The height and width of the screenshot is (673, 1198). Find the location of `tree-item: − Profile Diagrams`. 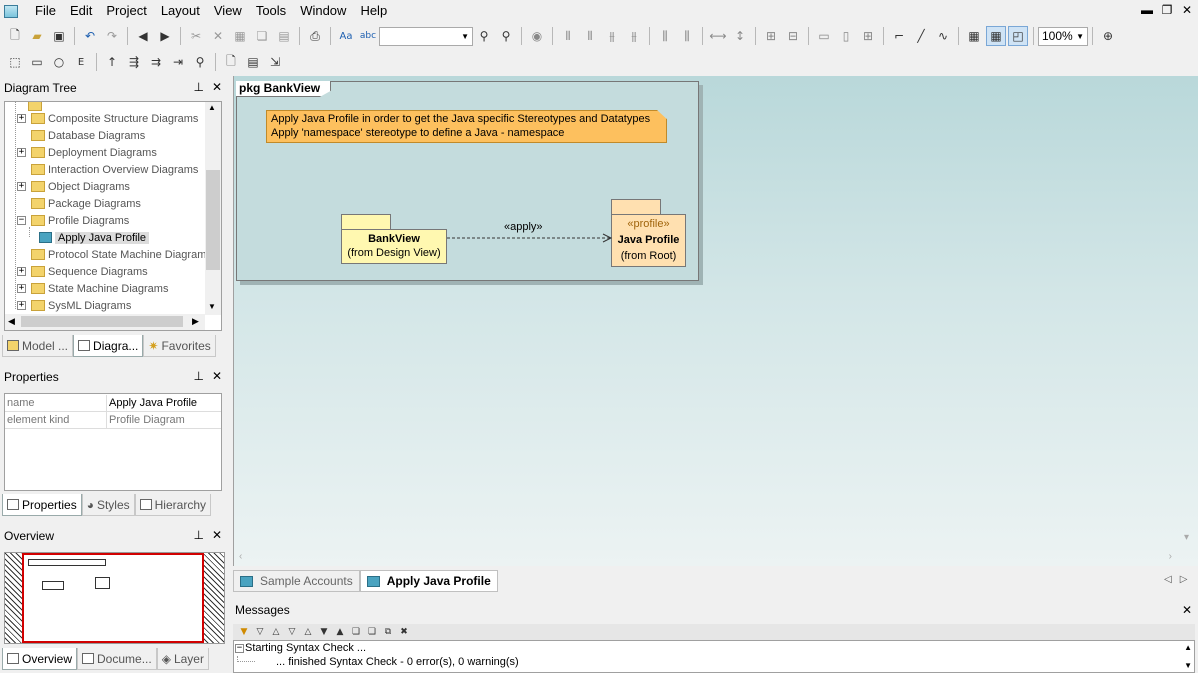

tree-item: − Profile Diagrams is located at coordinates (73, 220).